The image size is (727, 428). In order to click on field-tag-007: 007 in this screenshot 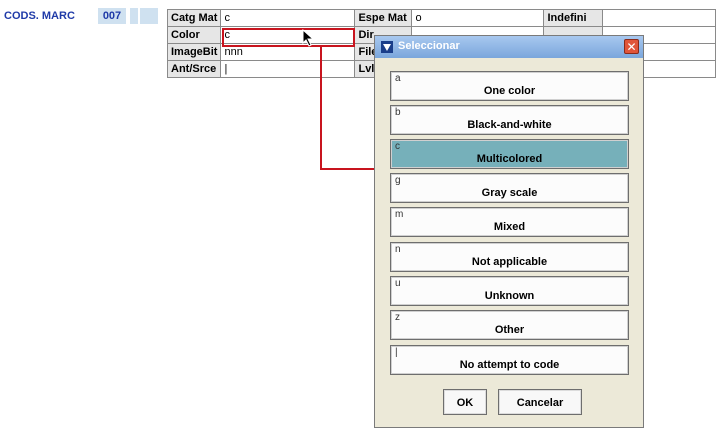, I will do `click(112, 16)`.